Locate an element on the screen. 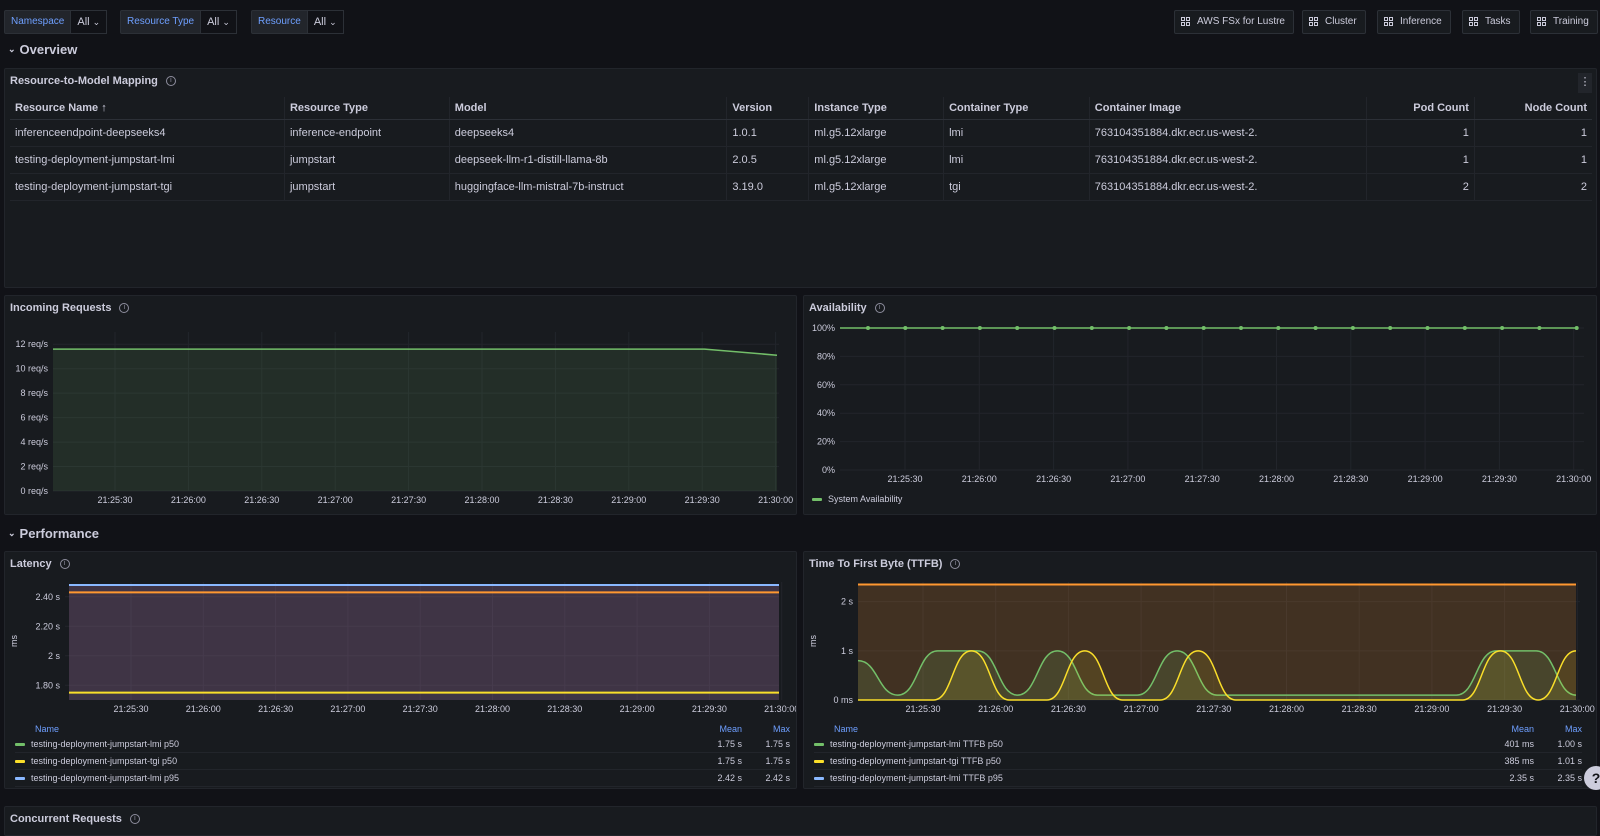 The image size is (1600, 836). link-label: Training is located at coordinates (1571, 21).